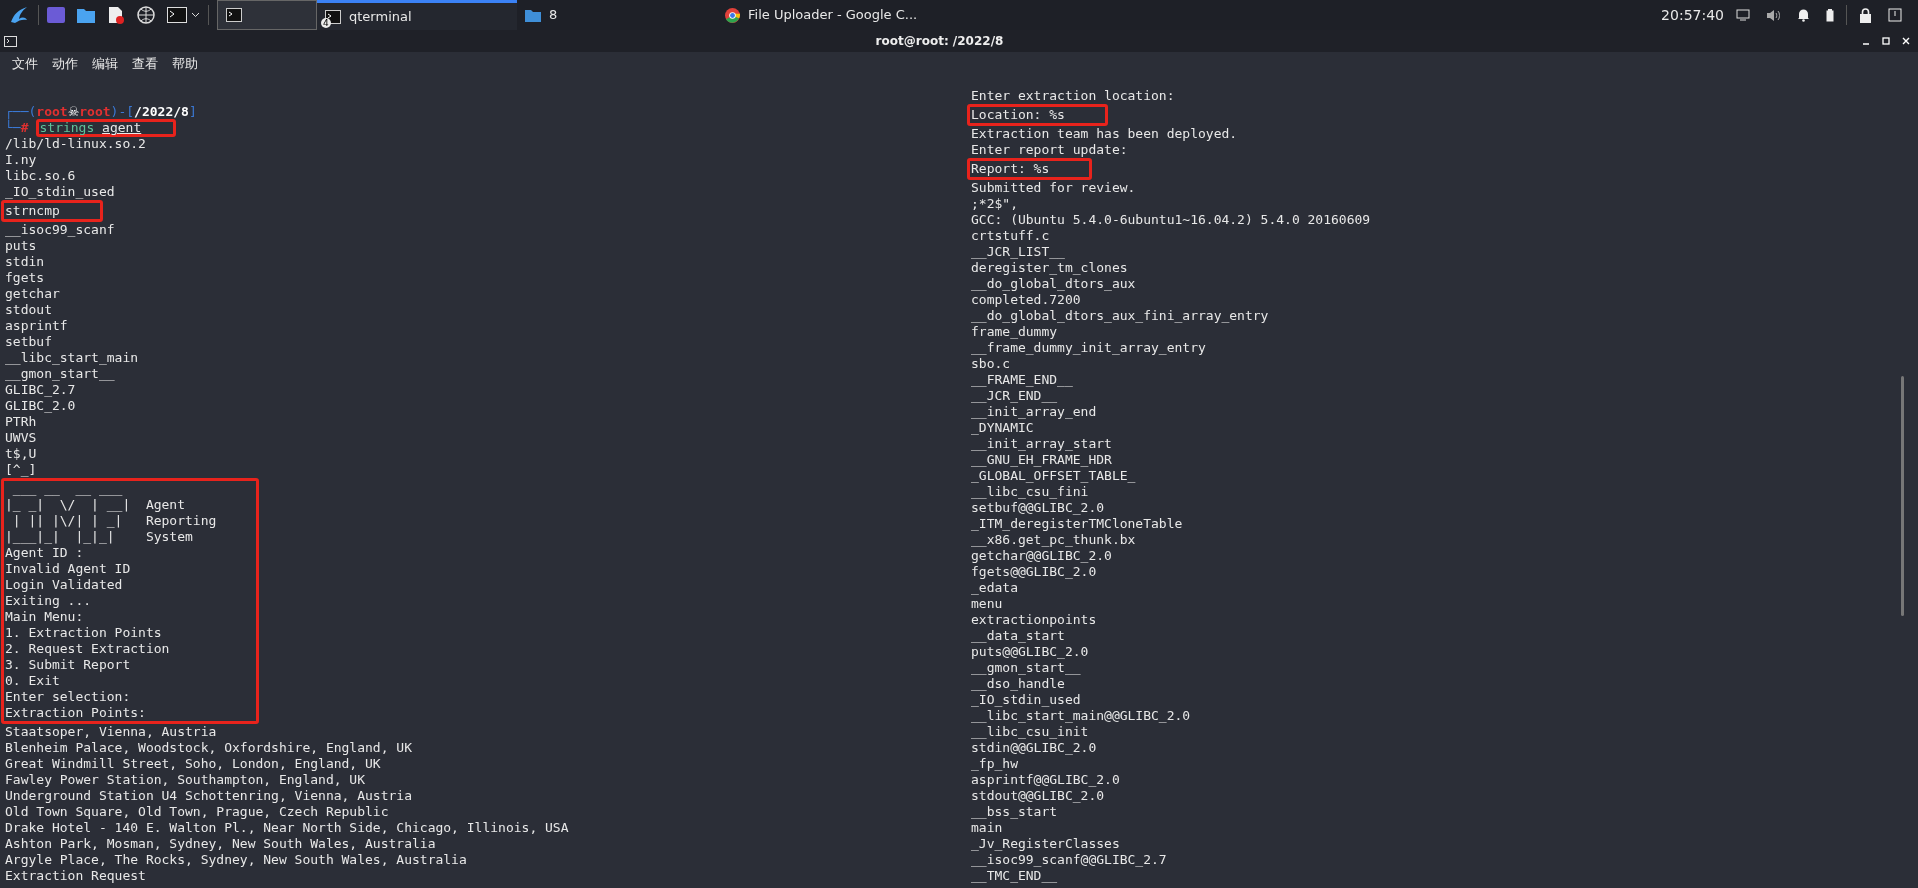  Describe the element at coordinates (1069, 860) in the screenshot. I see `output-line: __isoc99_scanf@@GLIBC_2.7` at that location.